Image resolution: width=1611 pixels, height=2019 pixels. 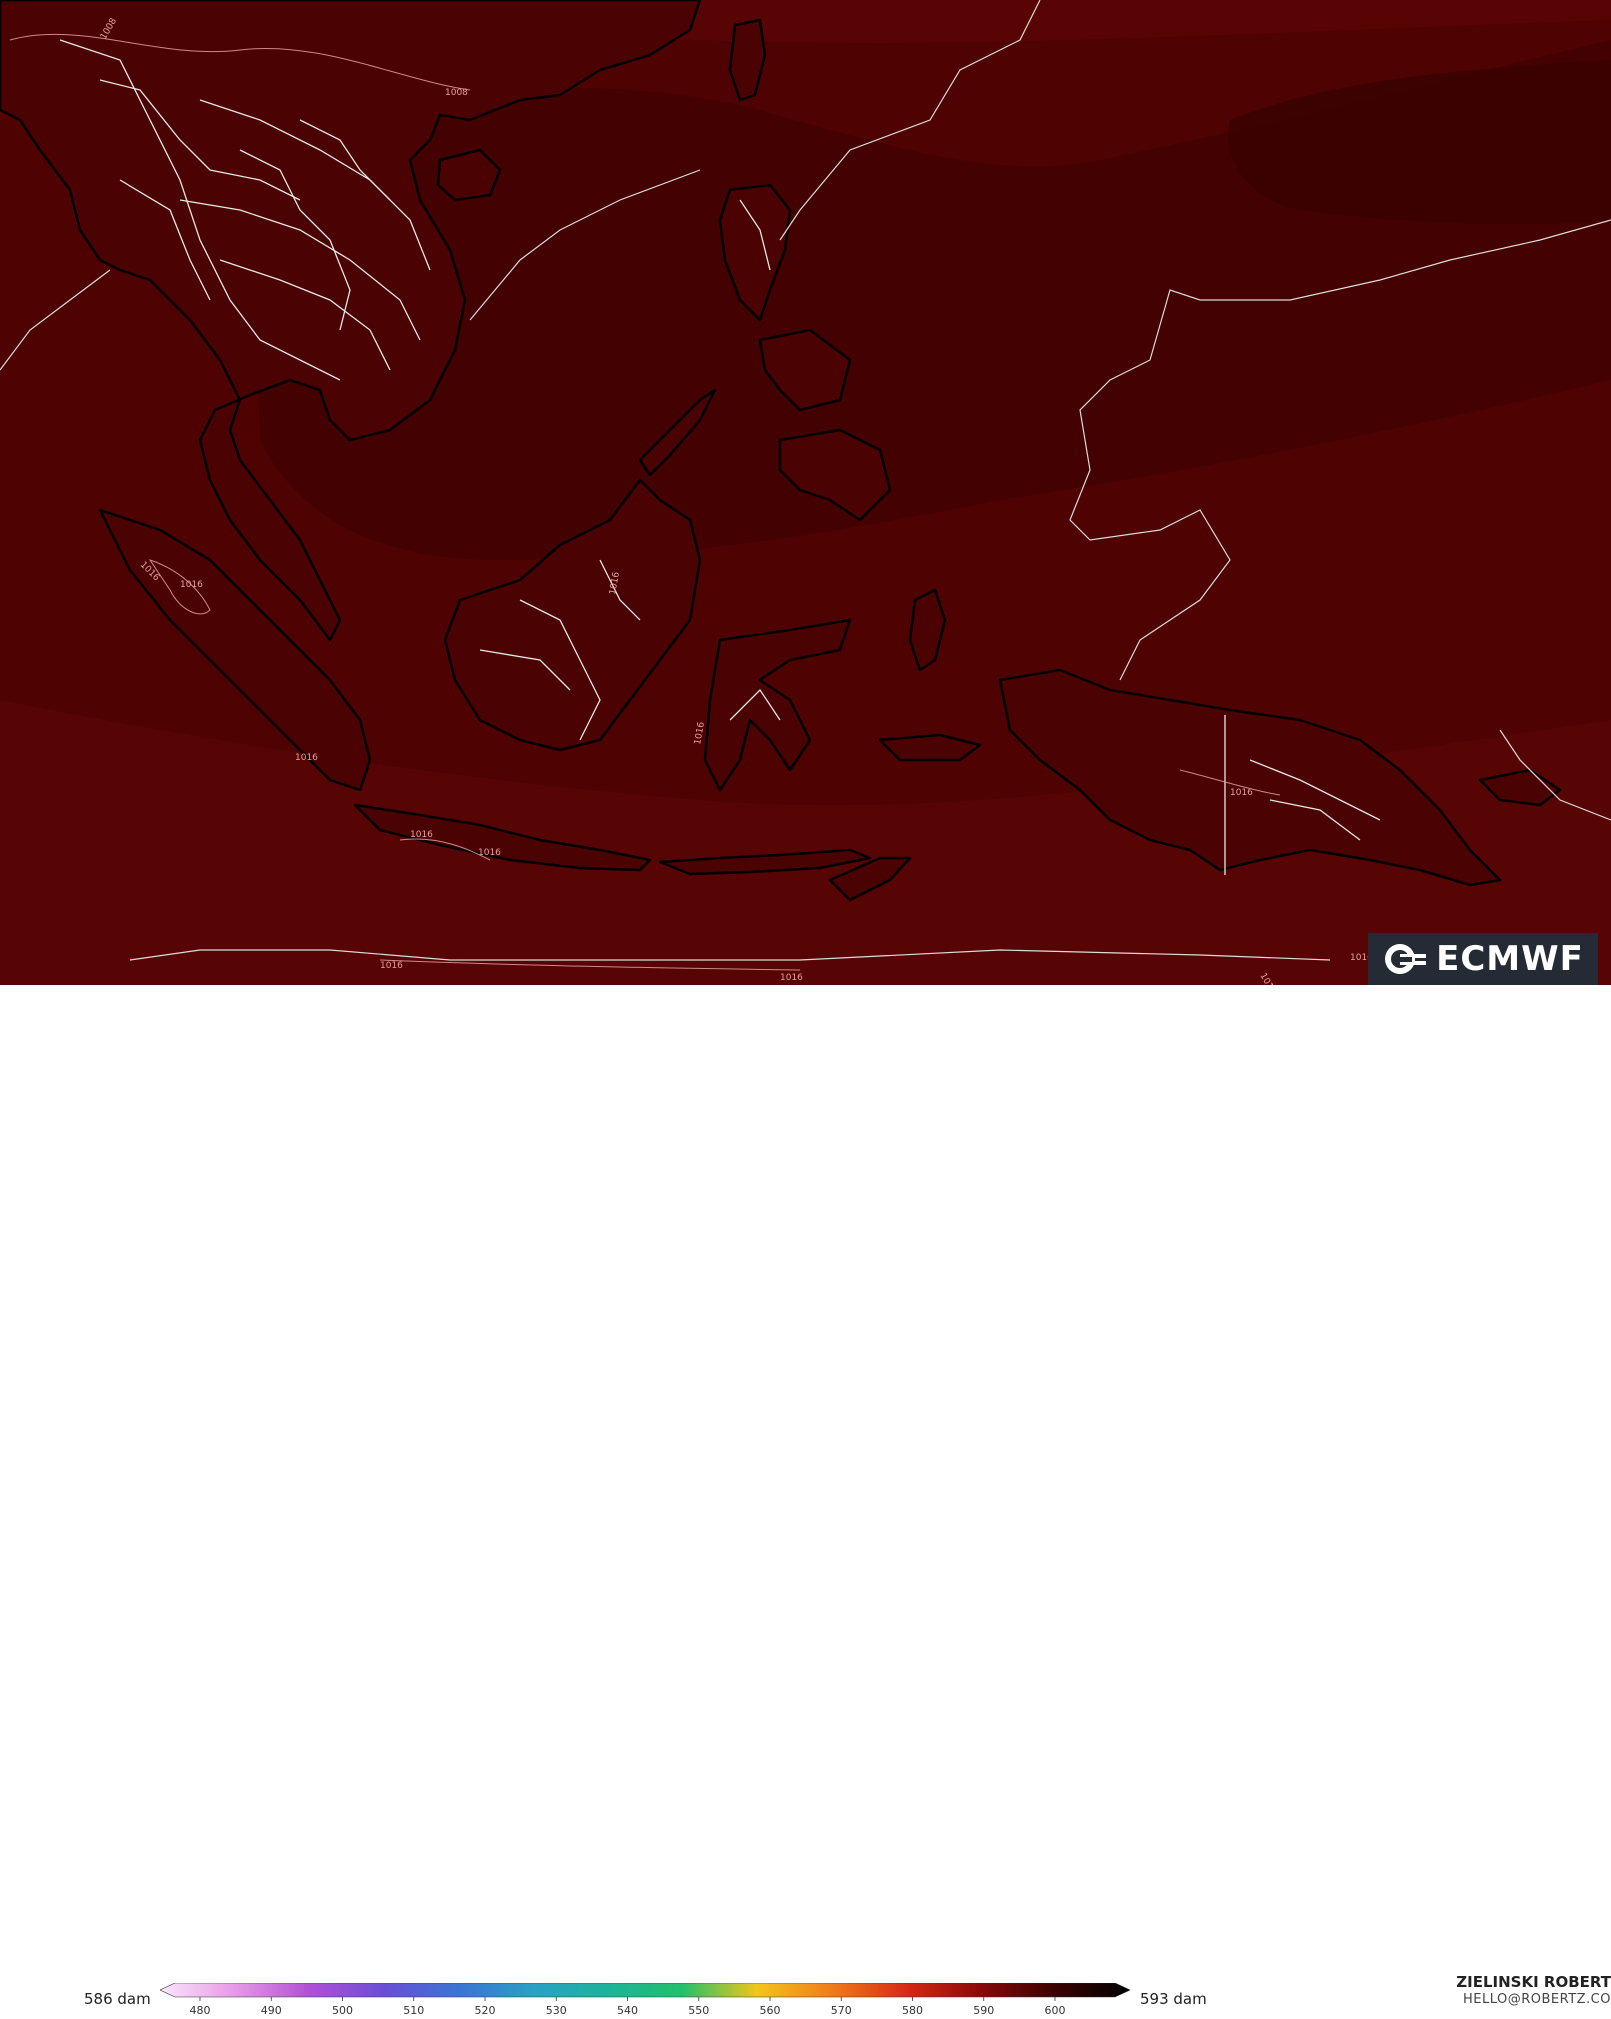 What do you see at coordinates (1533, 1982) in the screenshot?
I see `author-name: ZIELINSKI ROBERT` at bounding box center [1533, 1982].